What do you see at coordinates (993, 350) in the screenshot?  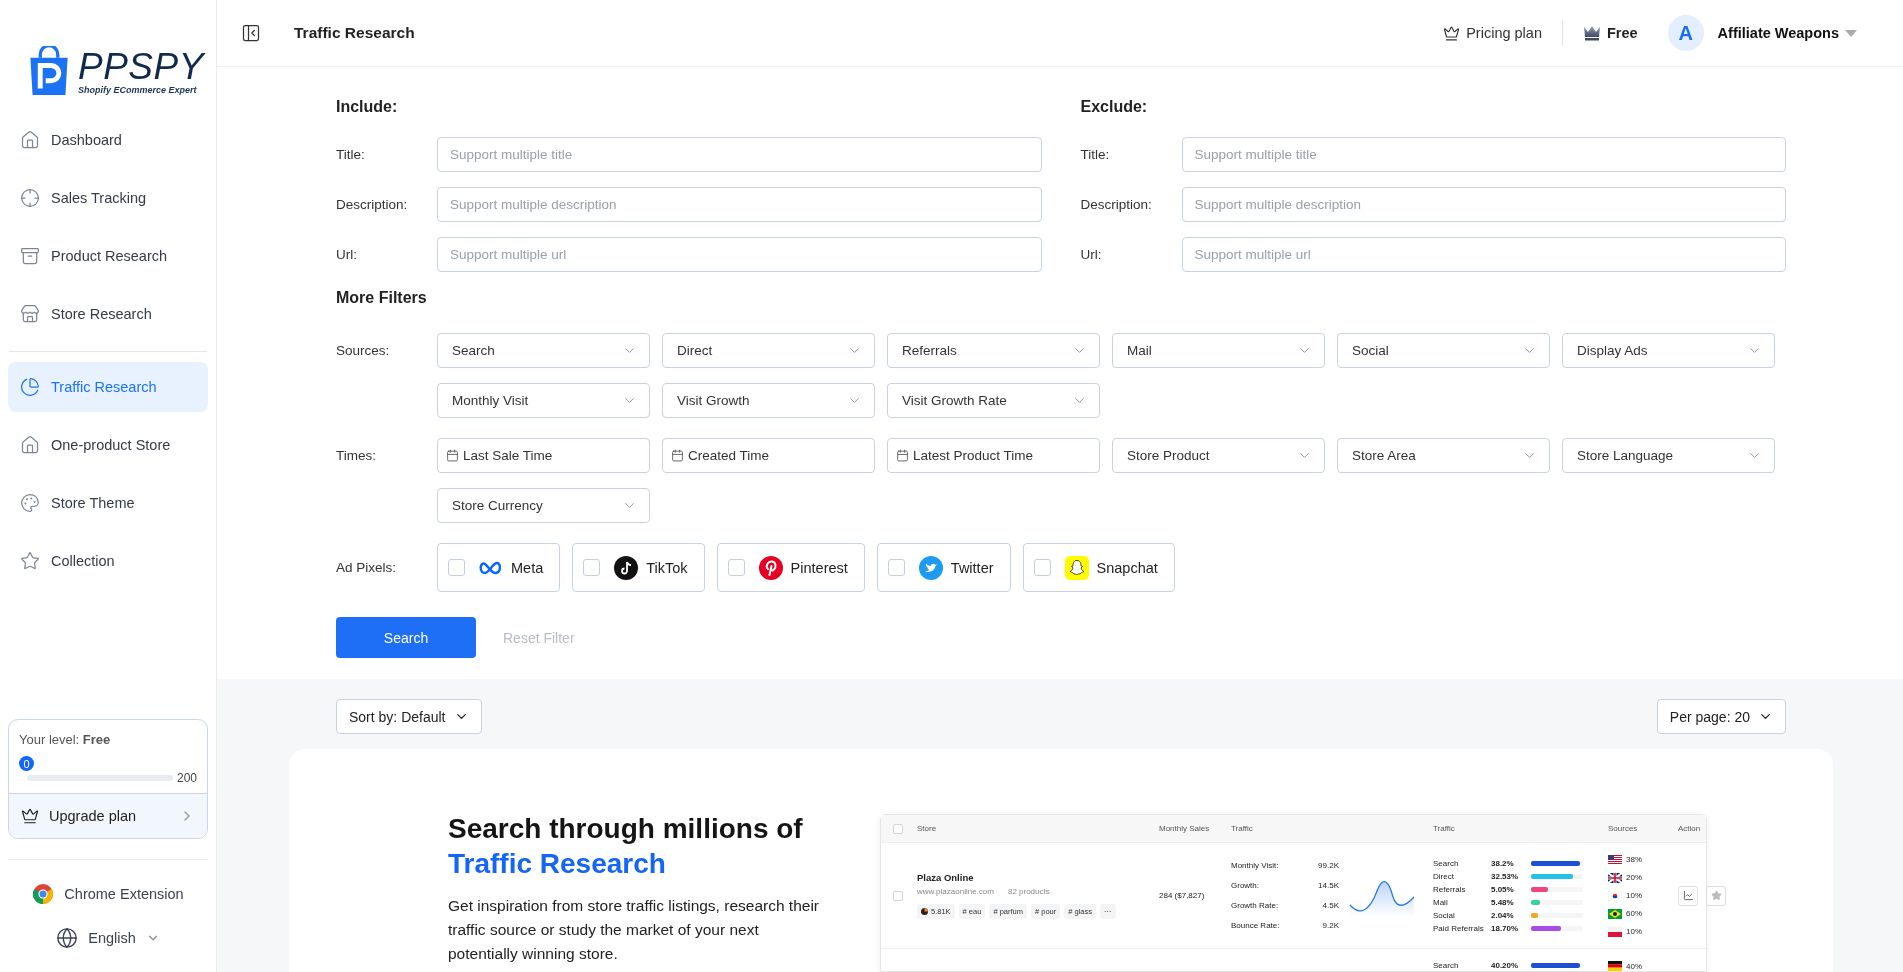 I see `filter-select: Referrals` at bounding box center [993, 350].